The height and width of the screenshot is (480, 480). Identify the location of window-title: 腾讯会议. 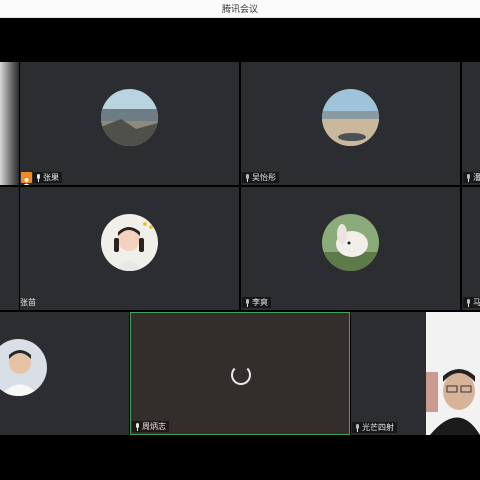
(239, 10).